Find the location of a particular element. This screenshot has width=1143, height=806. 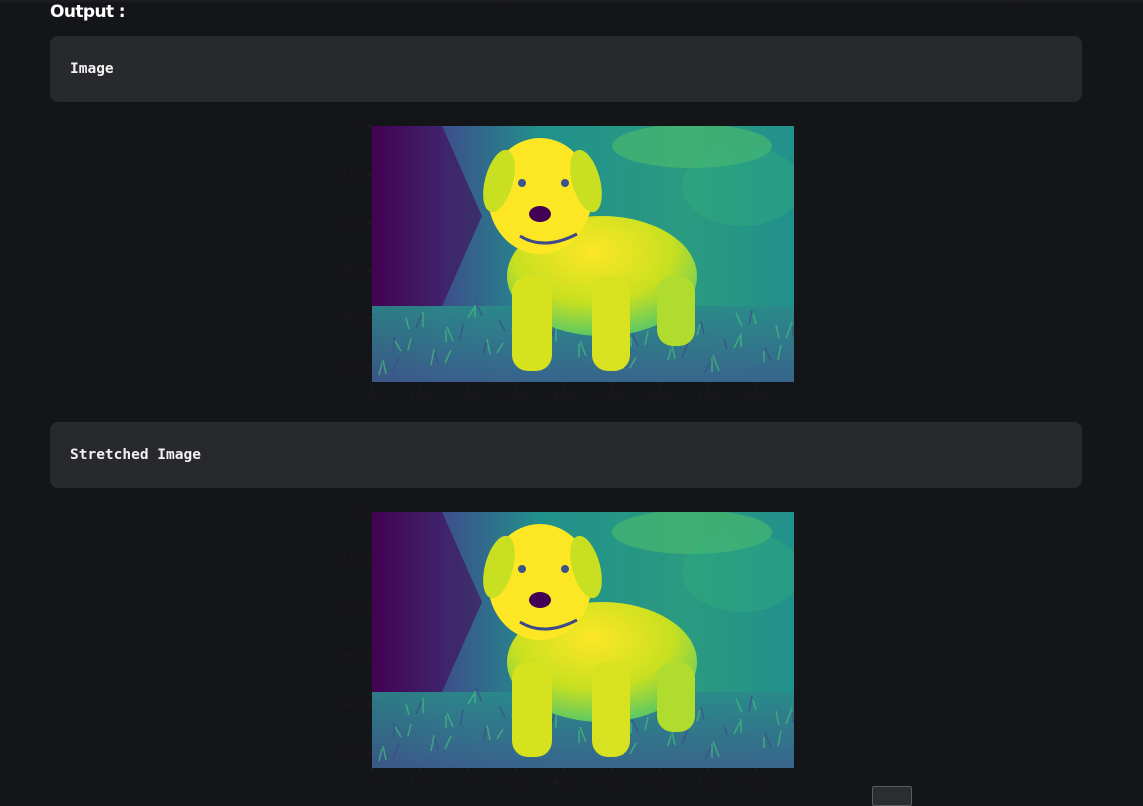

scroll-to-top-button is located at coordinates (892, 796).